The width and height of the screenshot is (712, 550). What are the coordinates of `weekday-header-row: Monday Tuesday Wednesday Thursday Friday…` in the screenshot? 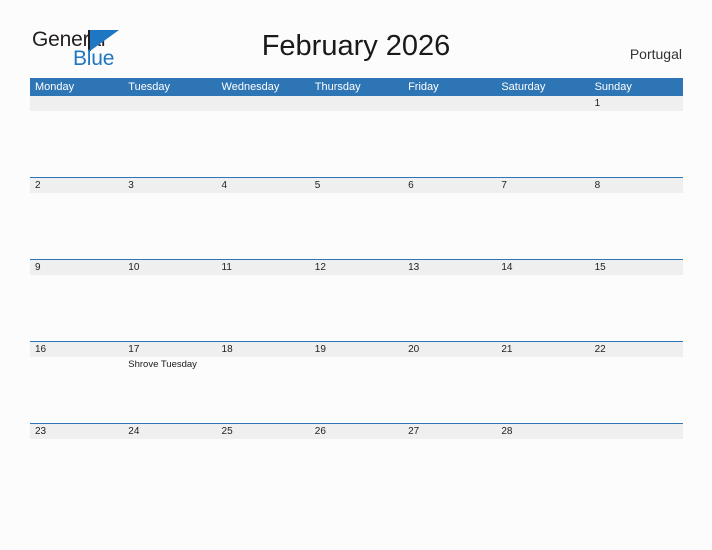 It's located at (356, 87).